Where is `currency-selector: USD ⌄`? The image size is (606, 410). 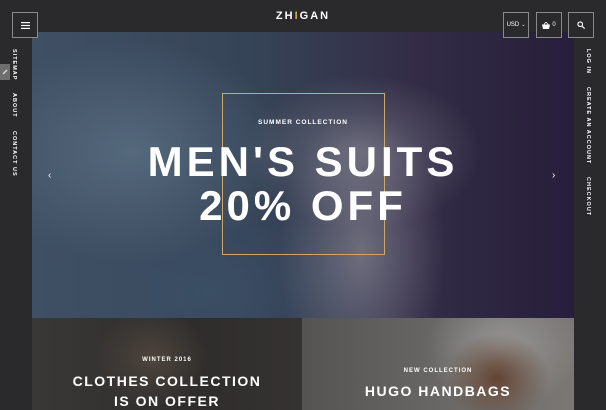
currency-selector: USD ⌄ is located at coordinates (516, 25).